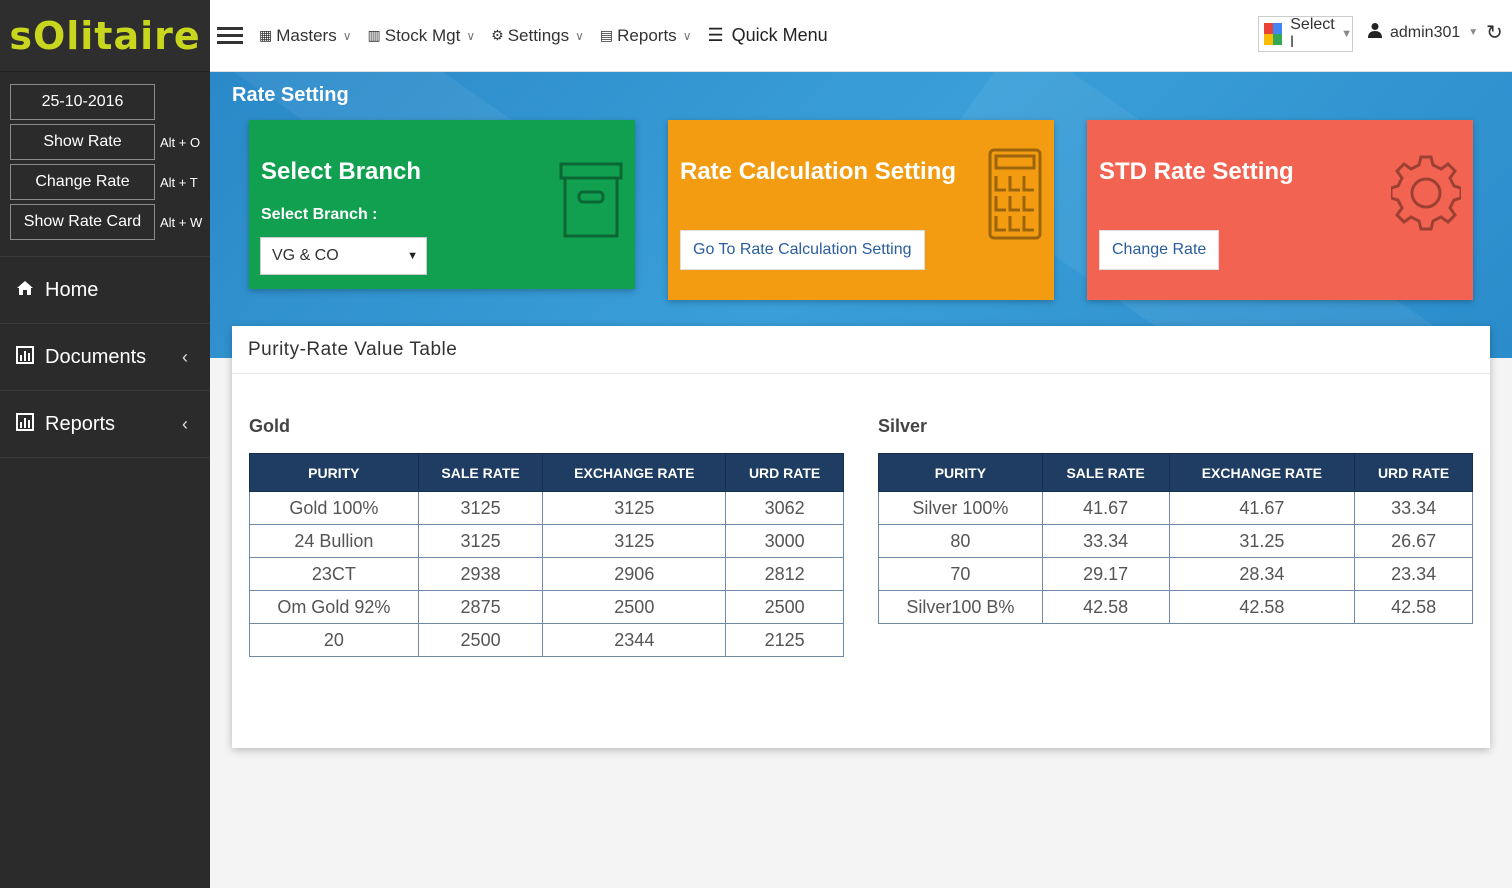  I want to click on table-cell: 33.34, so click(1105, 541).